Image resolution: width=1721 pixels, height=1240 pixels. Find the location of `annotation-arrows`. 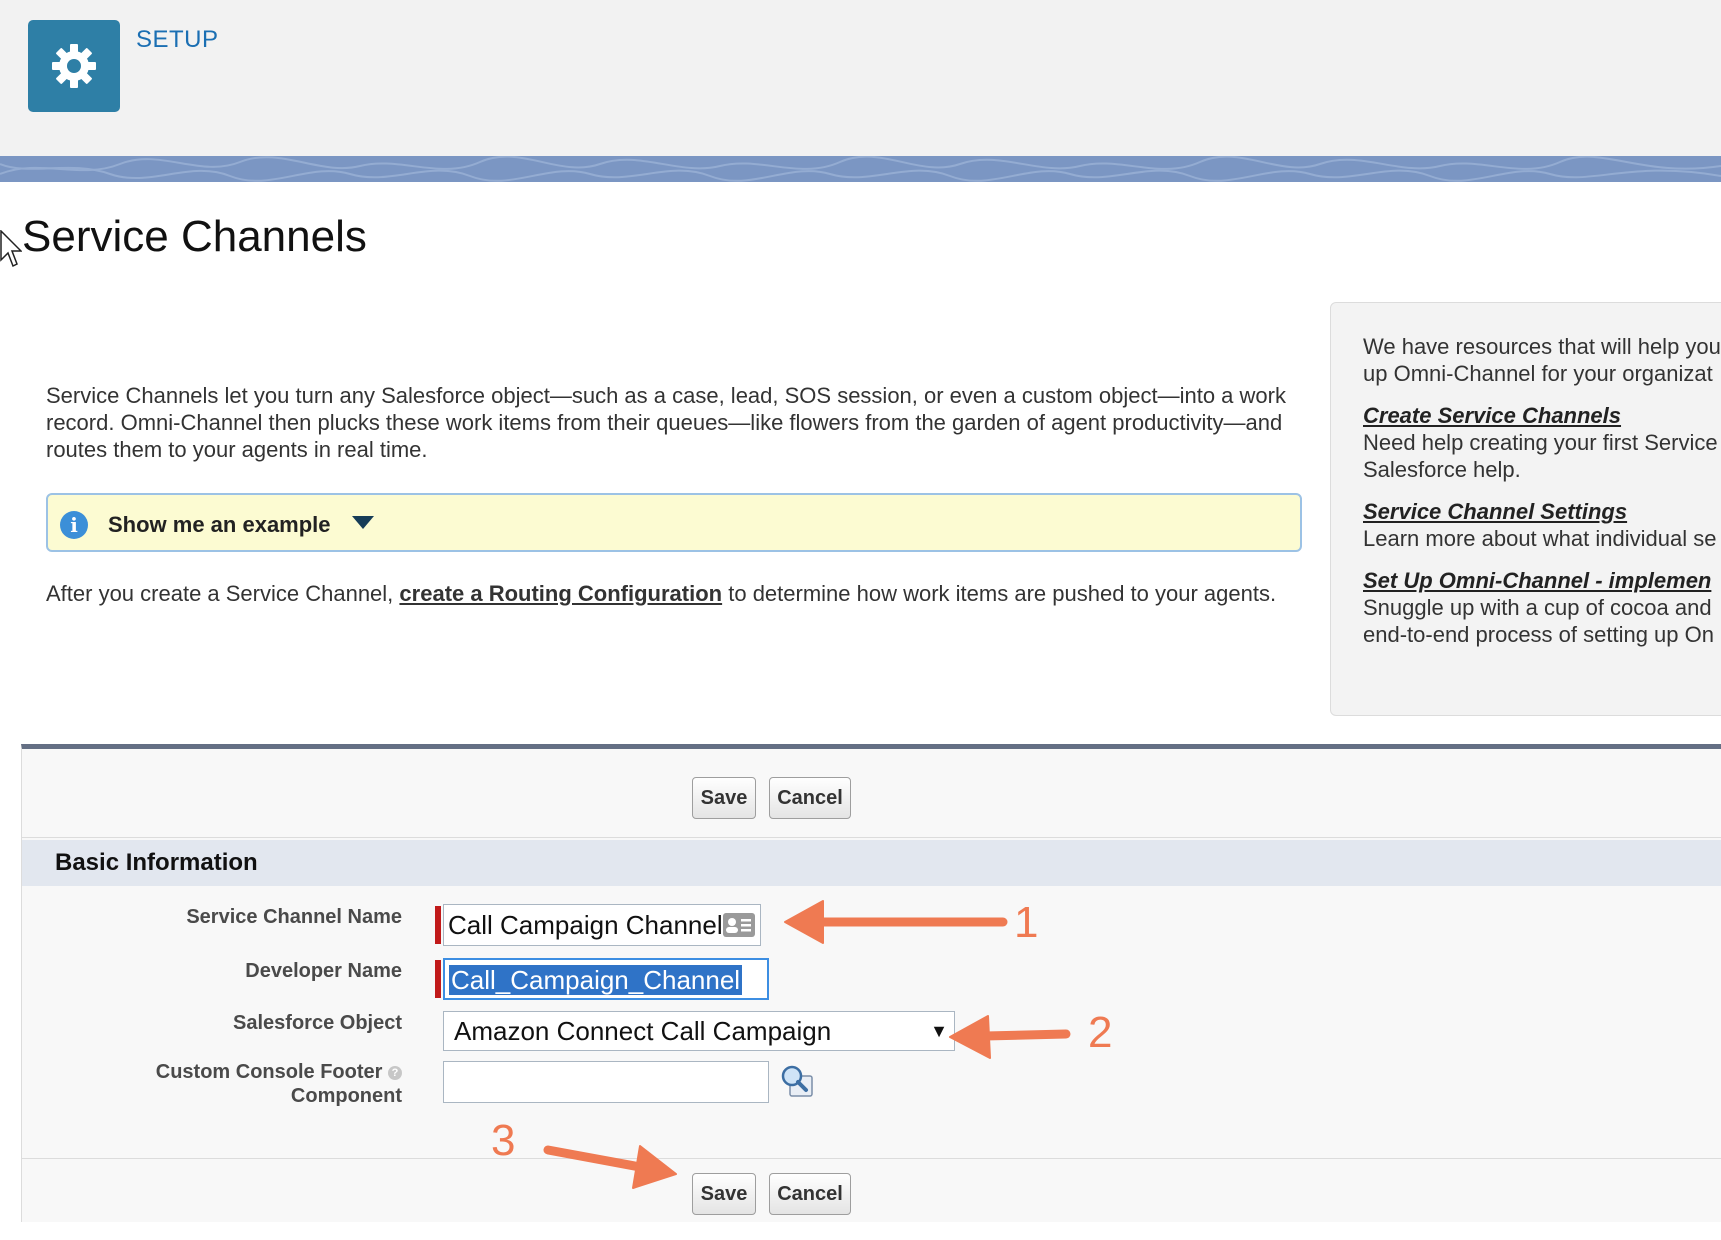

annotation-arrows is located at coordinates (807, 1044).